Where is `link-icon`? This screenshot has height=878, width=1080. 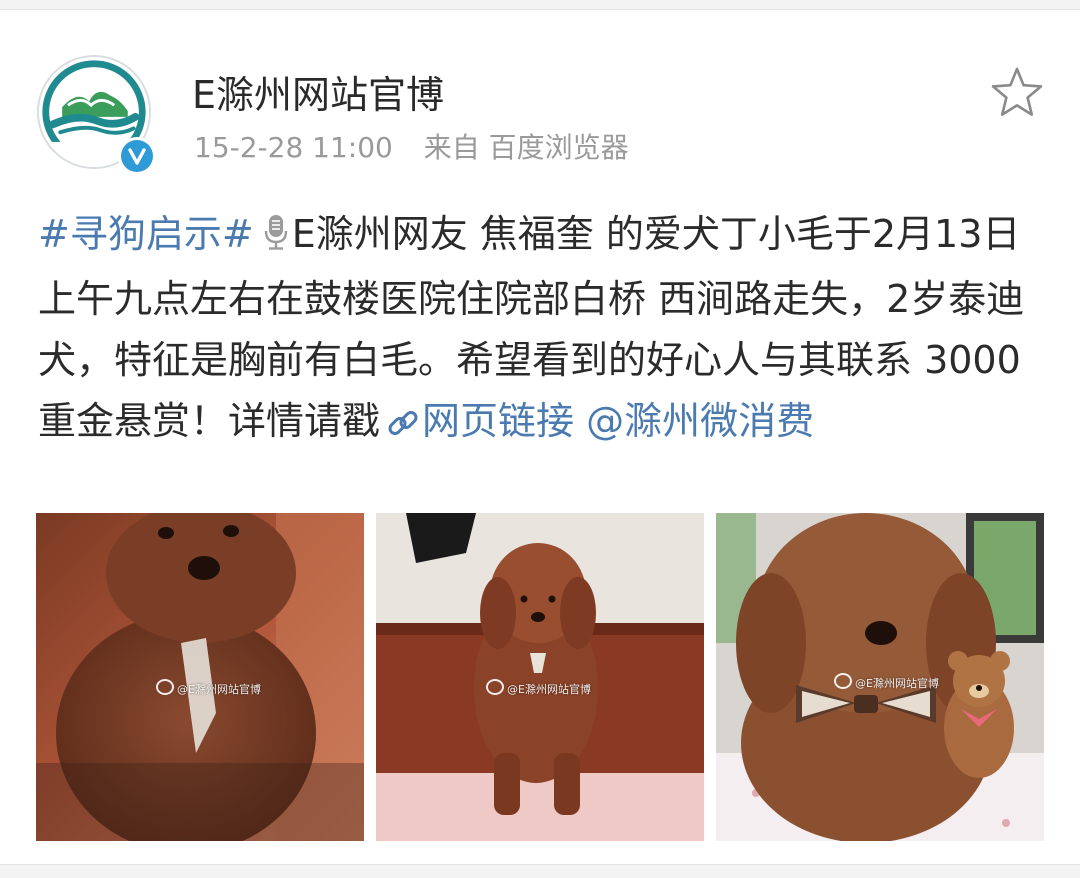
link-icon is located at coordinates (403, 427).